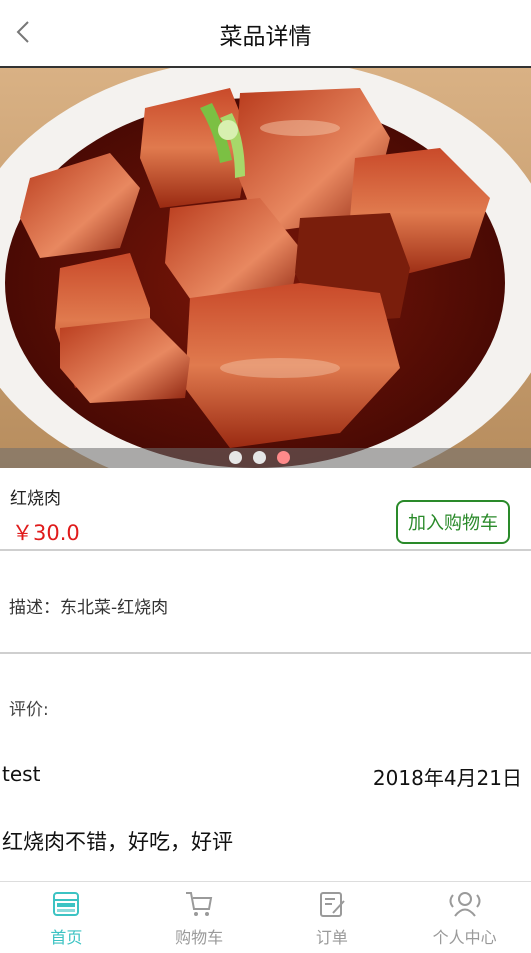 This screenshot has width=531, height=953. Describe the element at coordinates (29, 710) in the screenshot. I see `reviews-title: 评价:` at that location.